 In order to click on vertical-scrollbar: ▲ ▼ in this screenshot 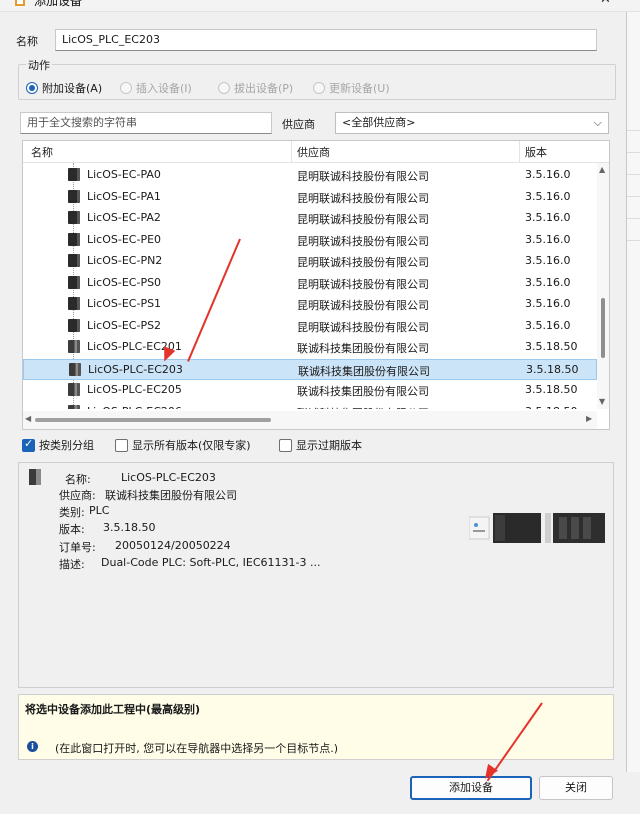, I will do `click(603, 286)`.